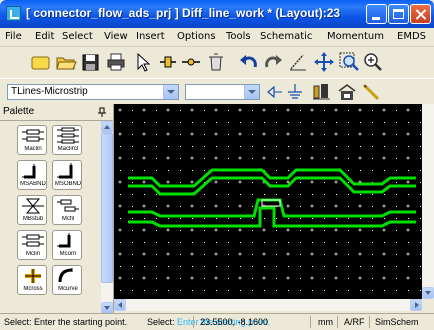 The width and height of the screenshot is (434, 330). I want to click on redo-icon, so click(273, 62).